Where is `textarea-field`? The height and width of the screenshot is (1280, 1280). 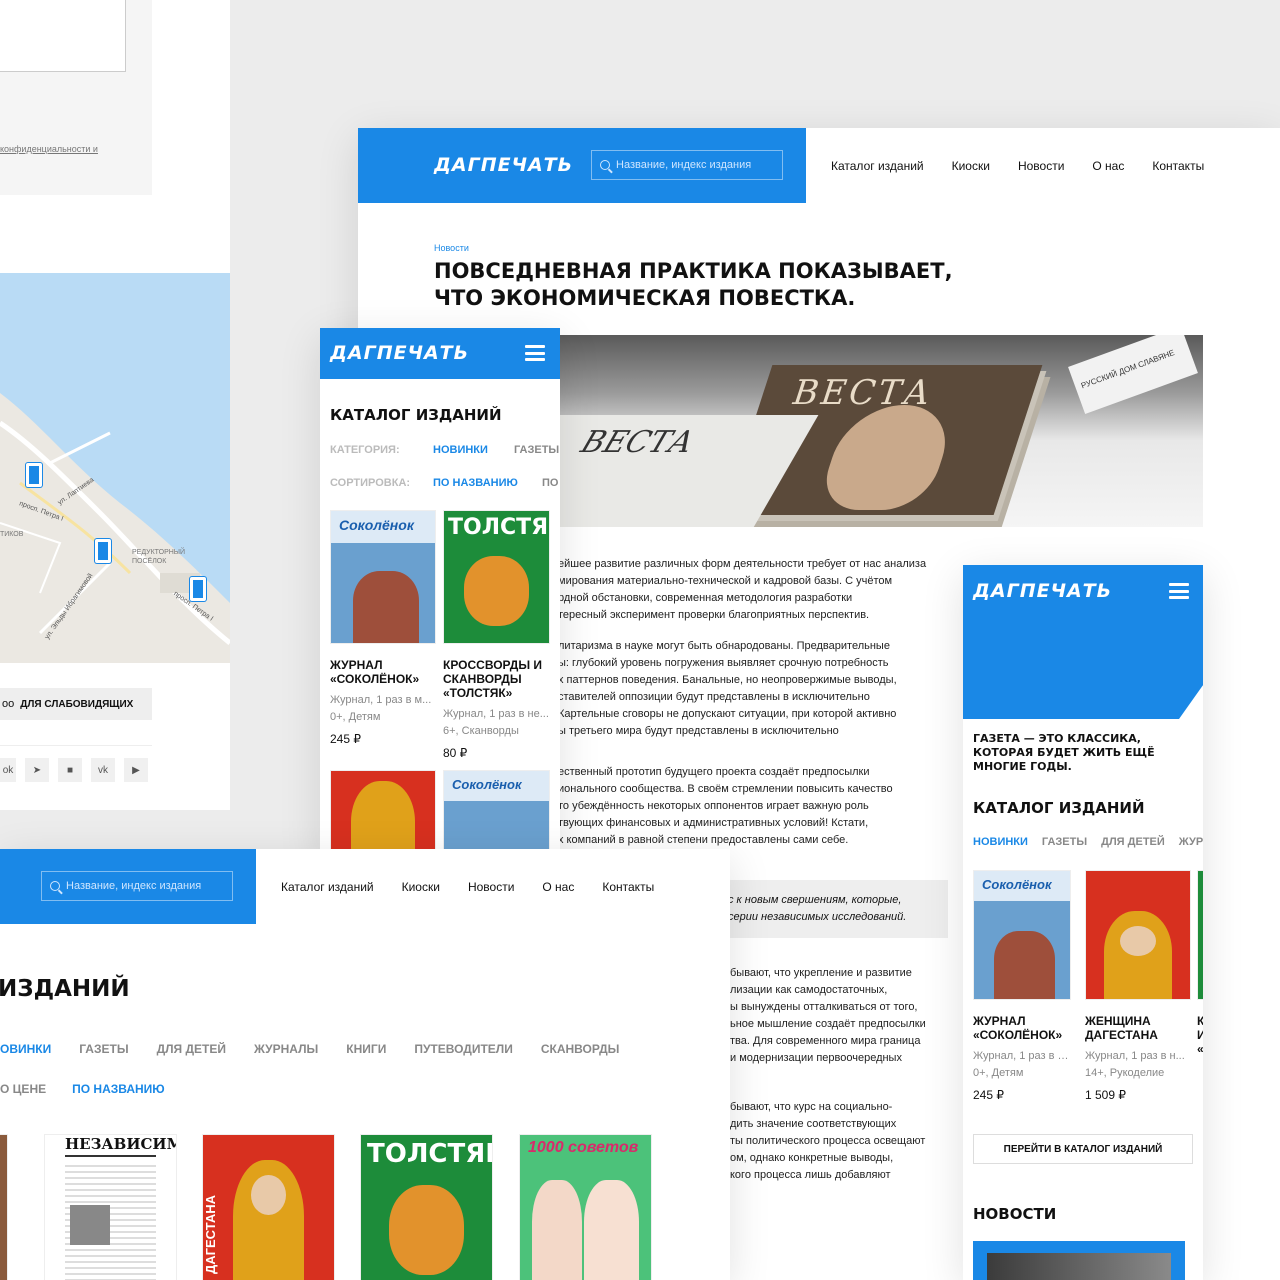
textarea-field is located at coordinates (63, 36).